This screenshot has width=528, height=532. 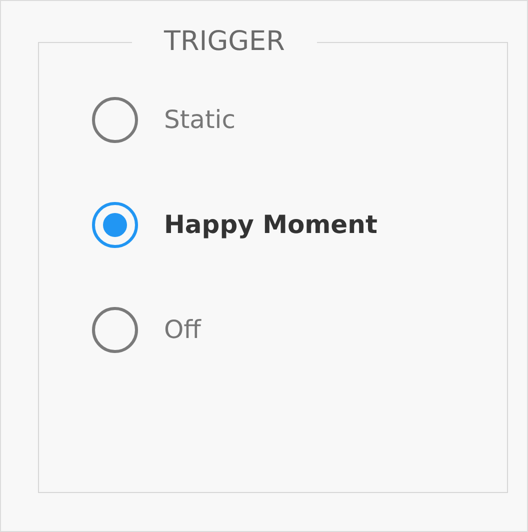 What do you see at coordinates (200, 120) in the screenshot?
I see `option-label: Static` at bounding box center [200, 120].